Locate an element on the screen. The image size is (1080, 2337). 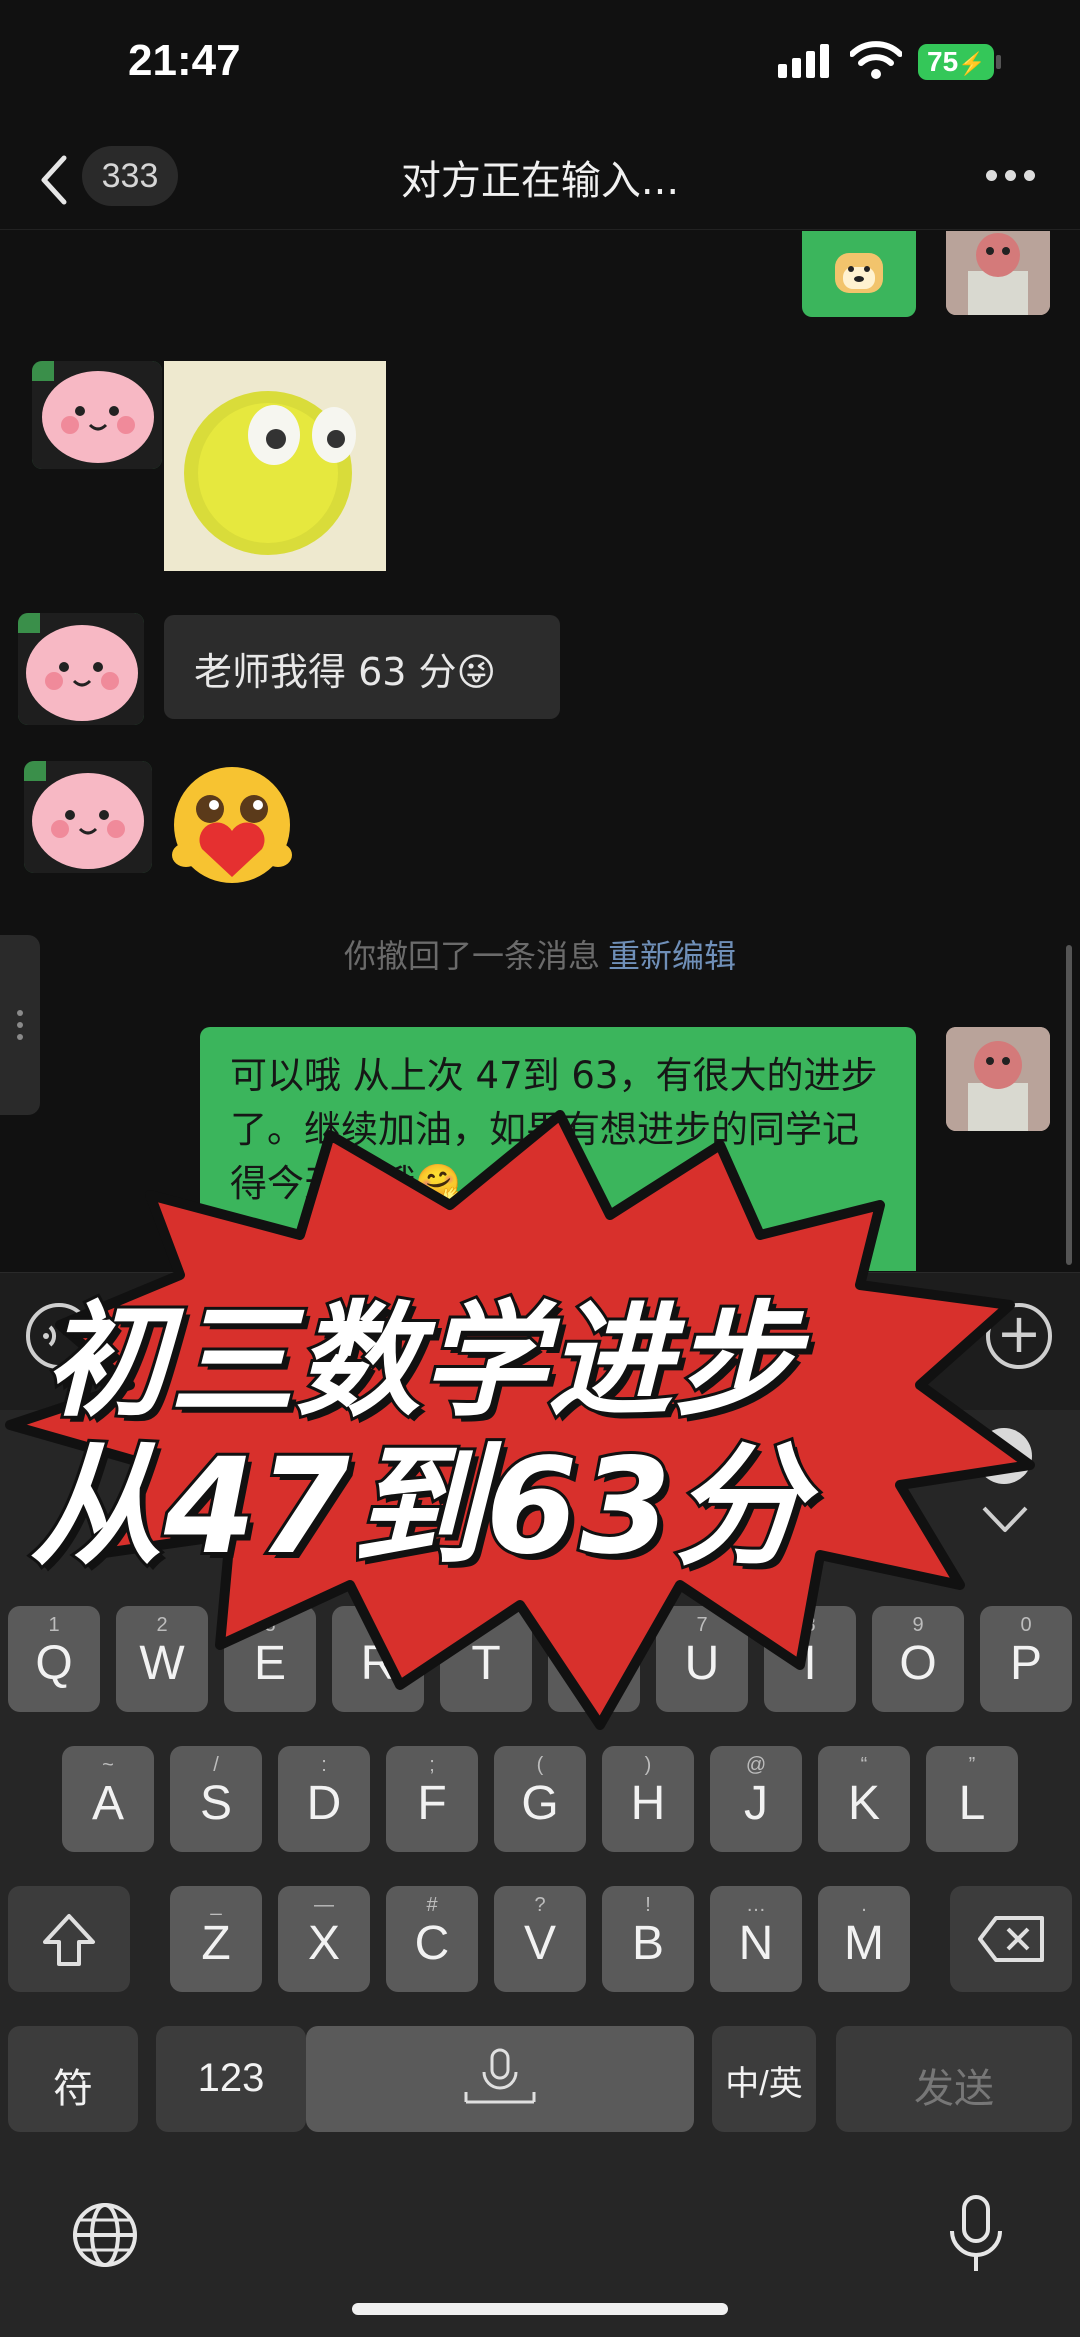
battery-cap is located at coordinates (998, 62).